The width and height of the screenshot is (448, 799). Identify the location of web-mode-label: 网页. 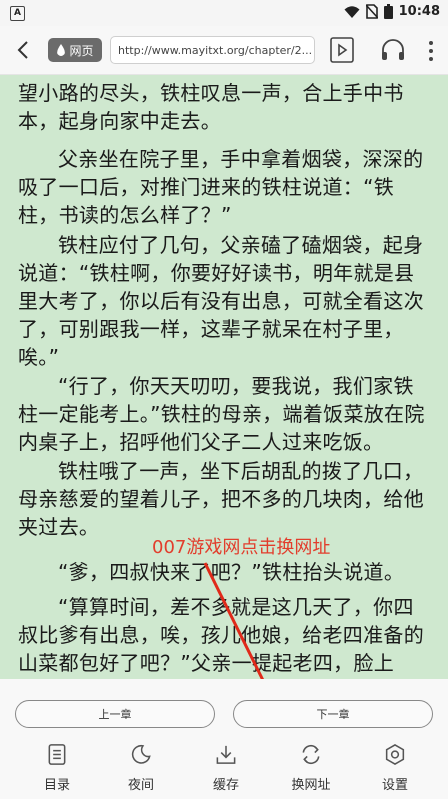
(81, 50).